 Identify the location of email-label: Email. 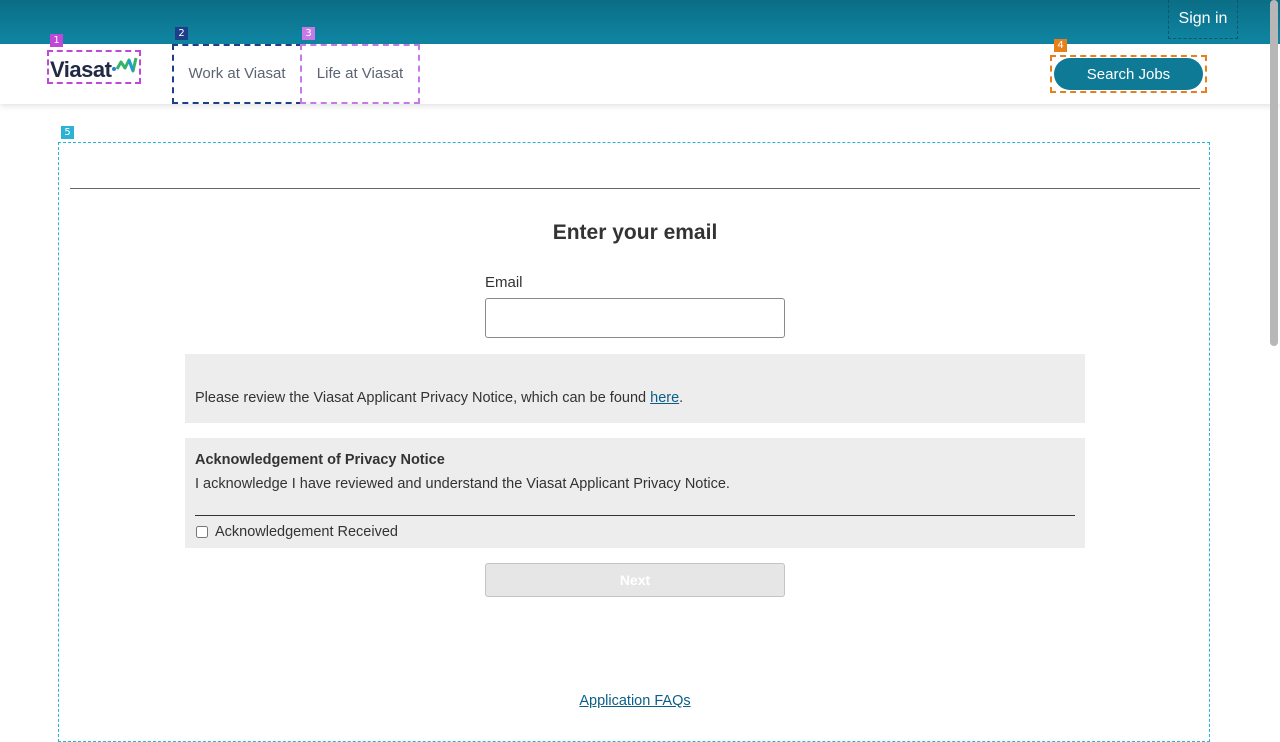
(504, 282).